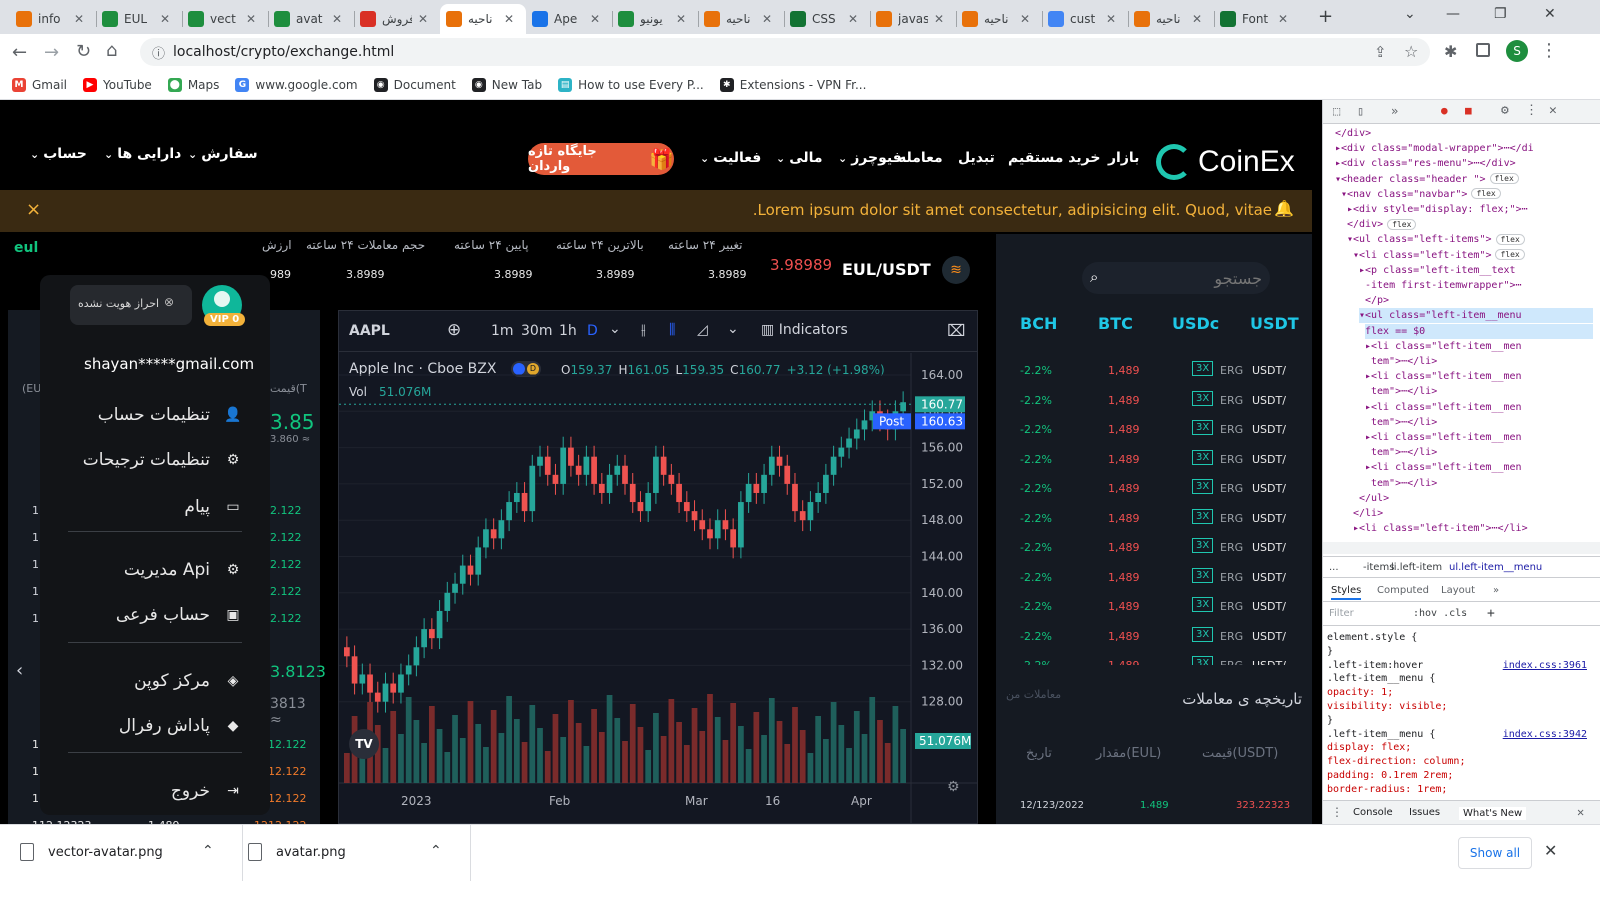  I want to click on market-tab: BTC, so click(1115, 323).